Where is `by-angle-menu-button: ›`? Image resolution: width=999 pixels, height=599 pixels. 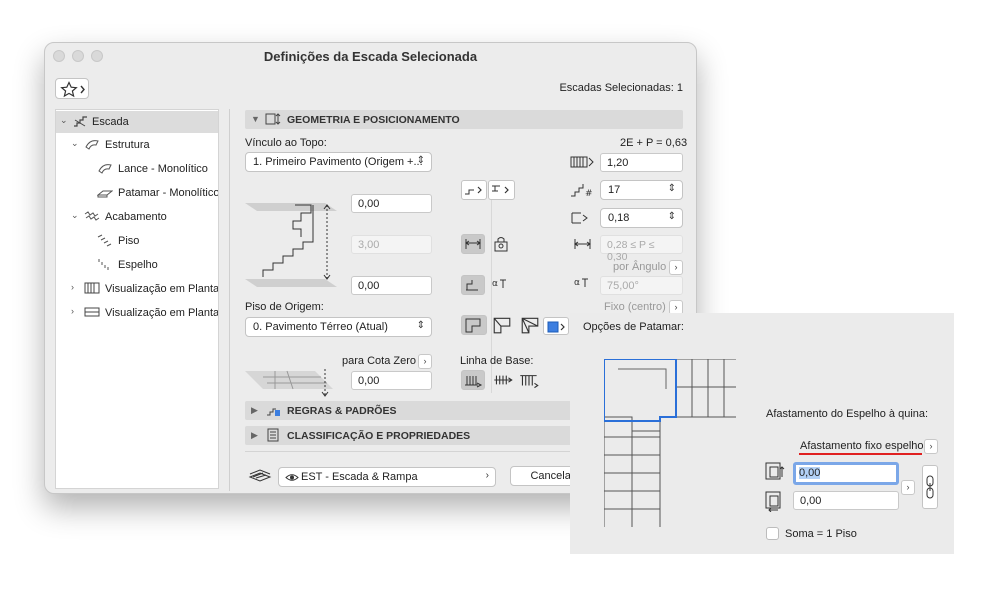 by-angle-menu-button: › is located at coordinates (676, 267).